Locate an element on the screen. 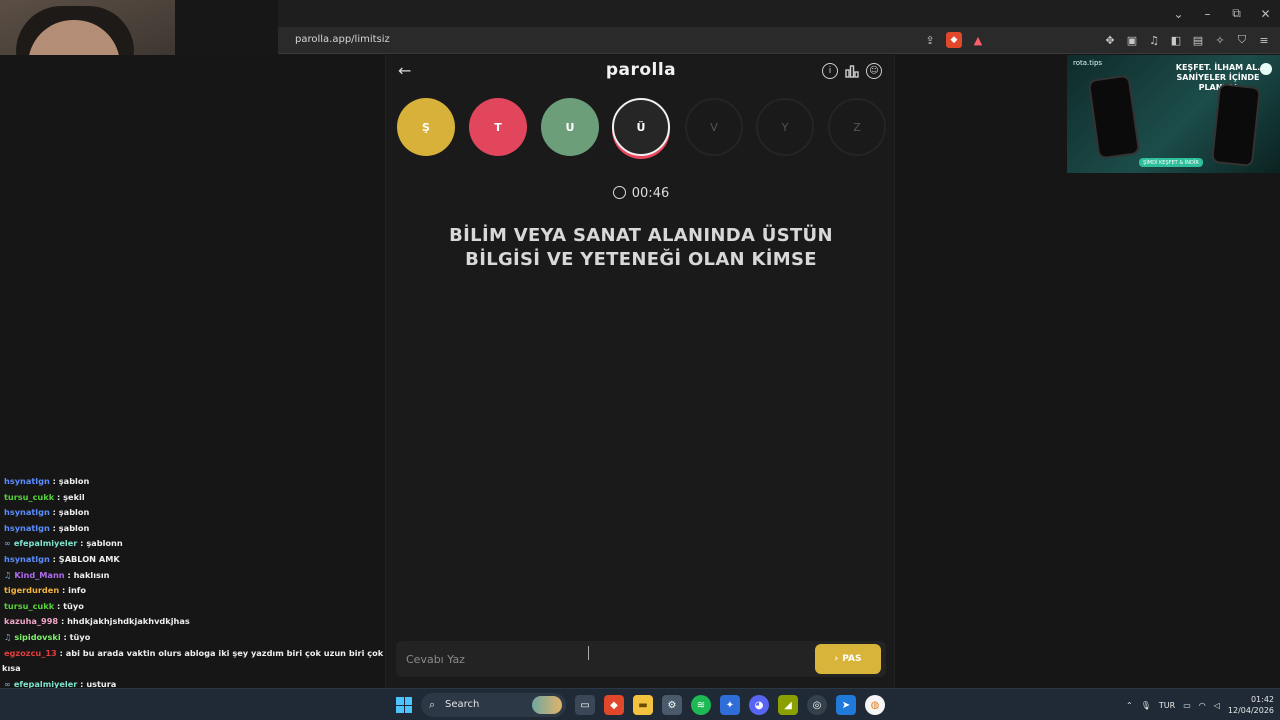 This screenshot has height=720, width=1280. chat-username: Kind_Mann is located at coordinates (39, 575).